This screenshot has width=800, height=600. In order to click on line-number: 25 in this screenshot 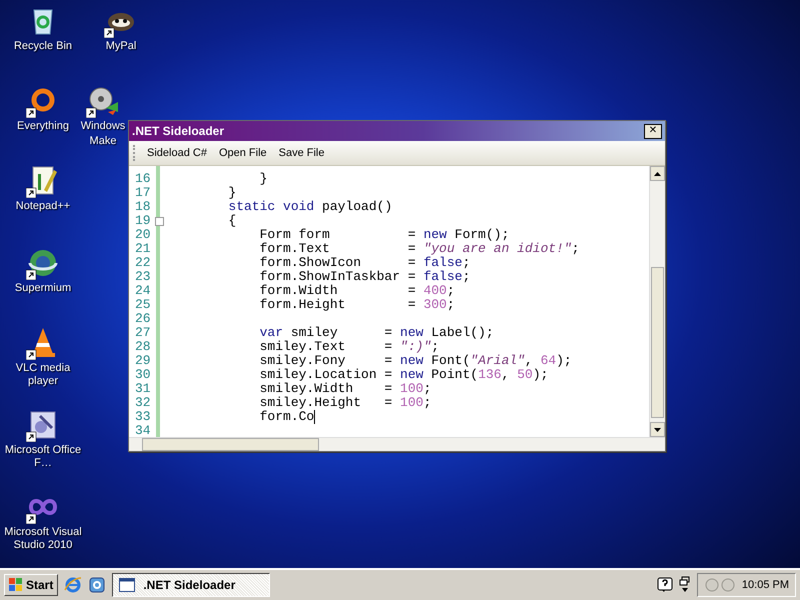, I will do `click(143, 305)`.